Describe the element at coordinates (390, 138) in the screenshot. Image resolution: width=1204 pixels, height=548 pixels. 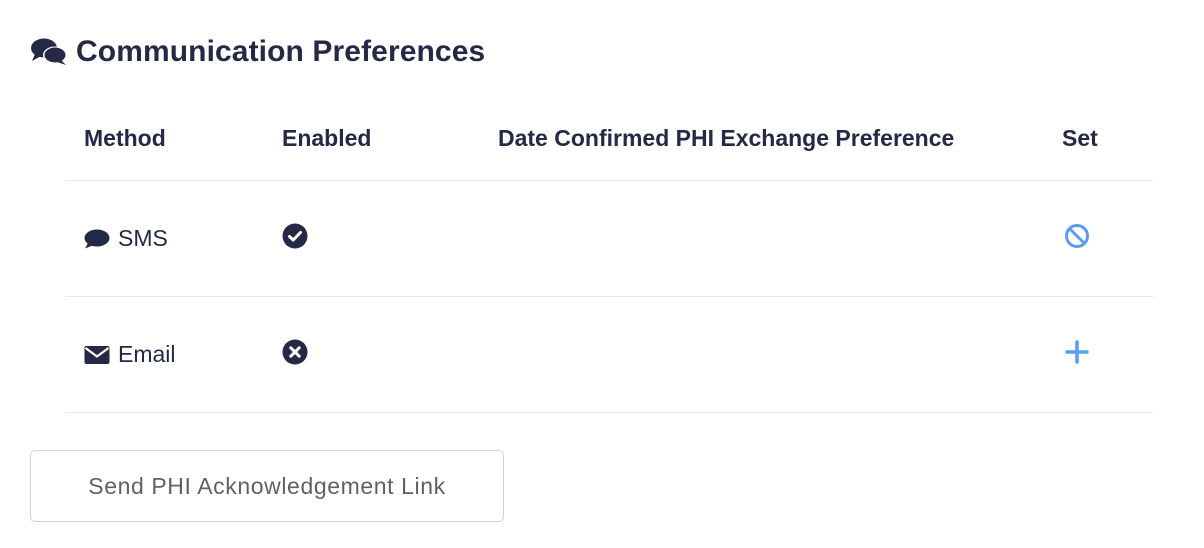
I see `column-header-enabled: Enabled` at that location.